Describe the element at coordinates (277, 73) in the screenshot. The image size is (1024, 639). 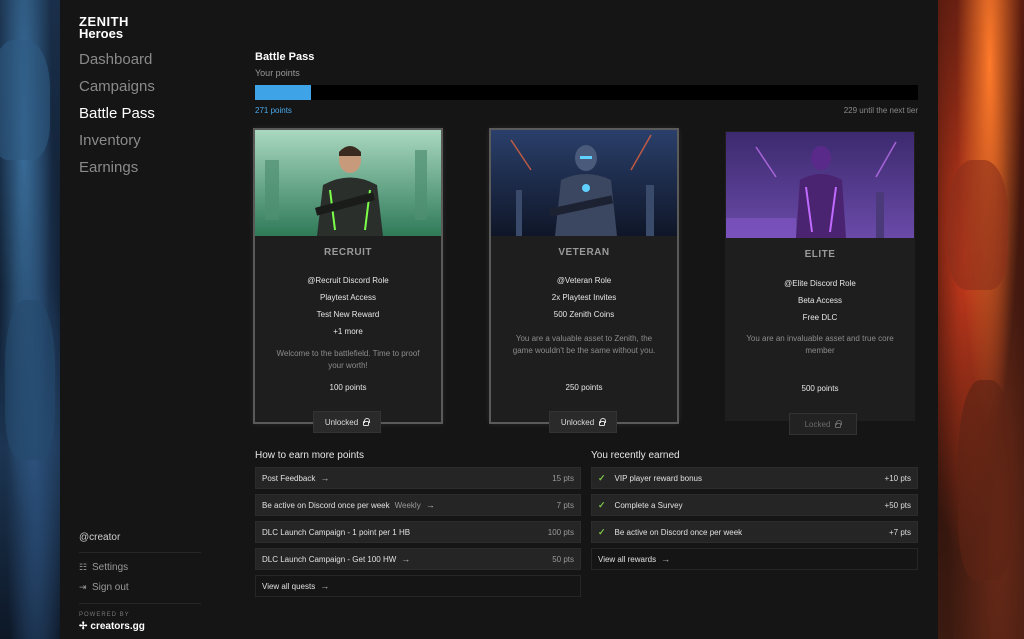
I see `page-subtitle: Your points` at that location.